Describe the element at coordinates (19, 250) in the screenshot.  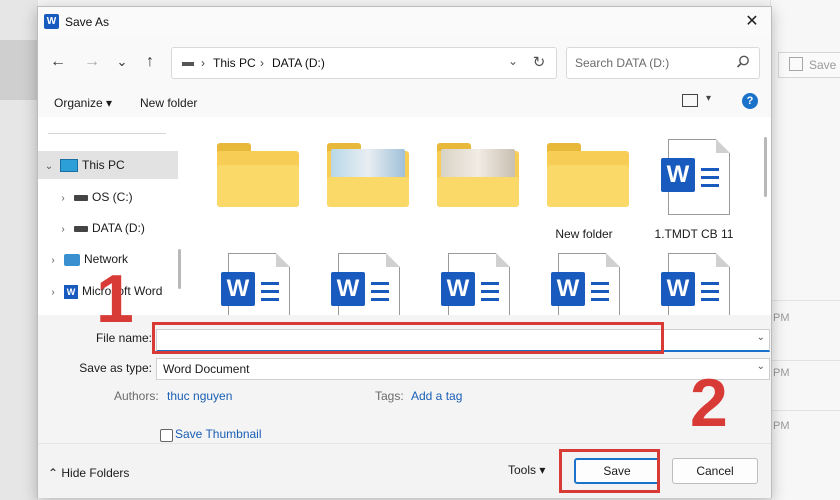
I see `background-left-panel` at that location.